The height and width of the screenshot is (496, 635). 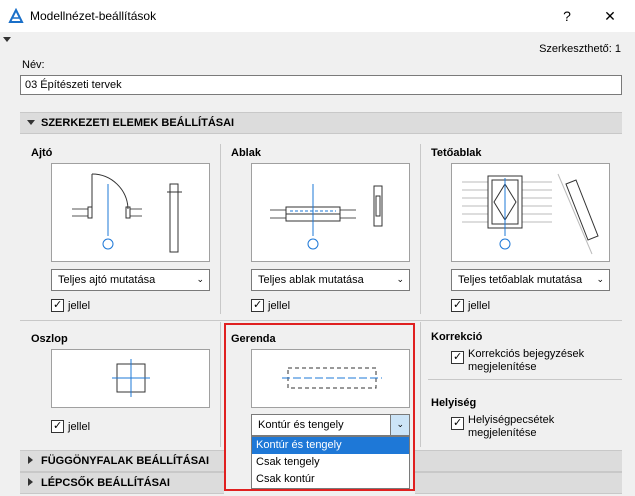 I want to click on expand-down-icon, so click(x=31, y=122).